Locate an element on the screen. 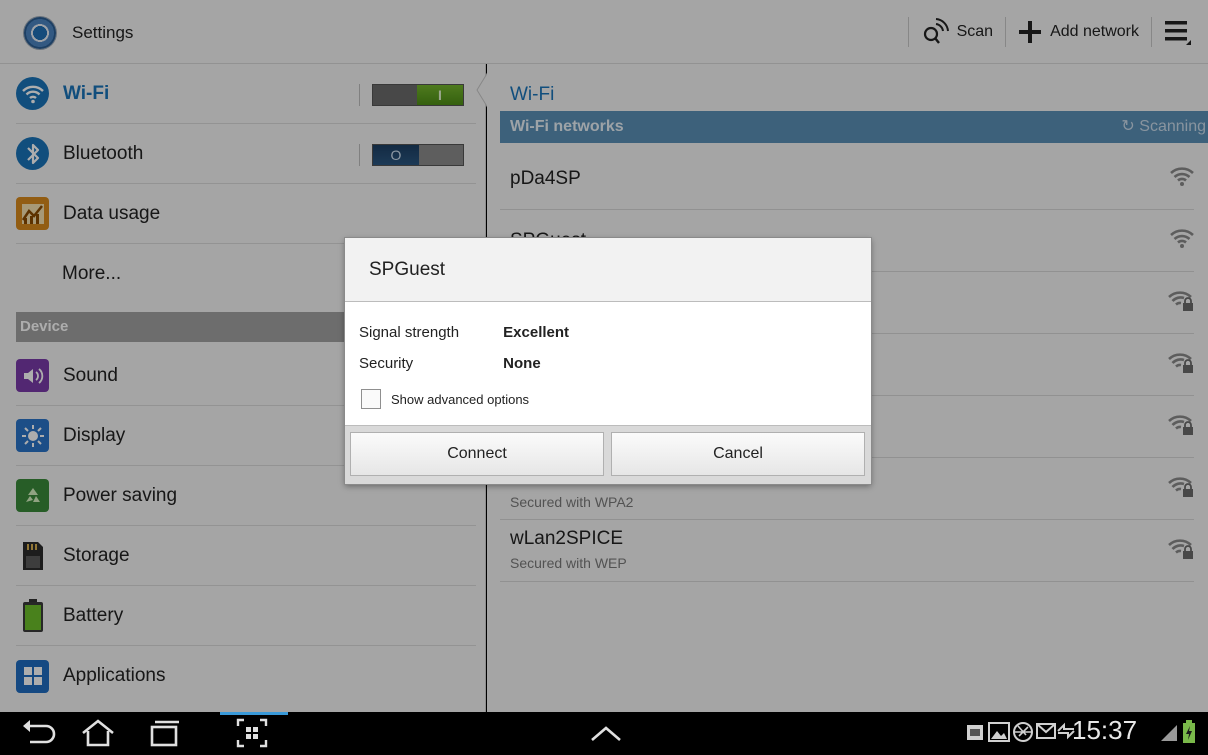 The width and height of the screenshot is (1208, 755). chevron-up-icon is located at coordinates (606, 733).